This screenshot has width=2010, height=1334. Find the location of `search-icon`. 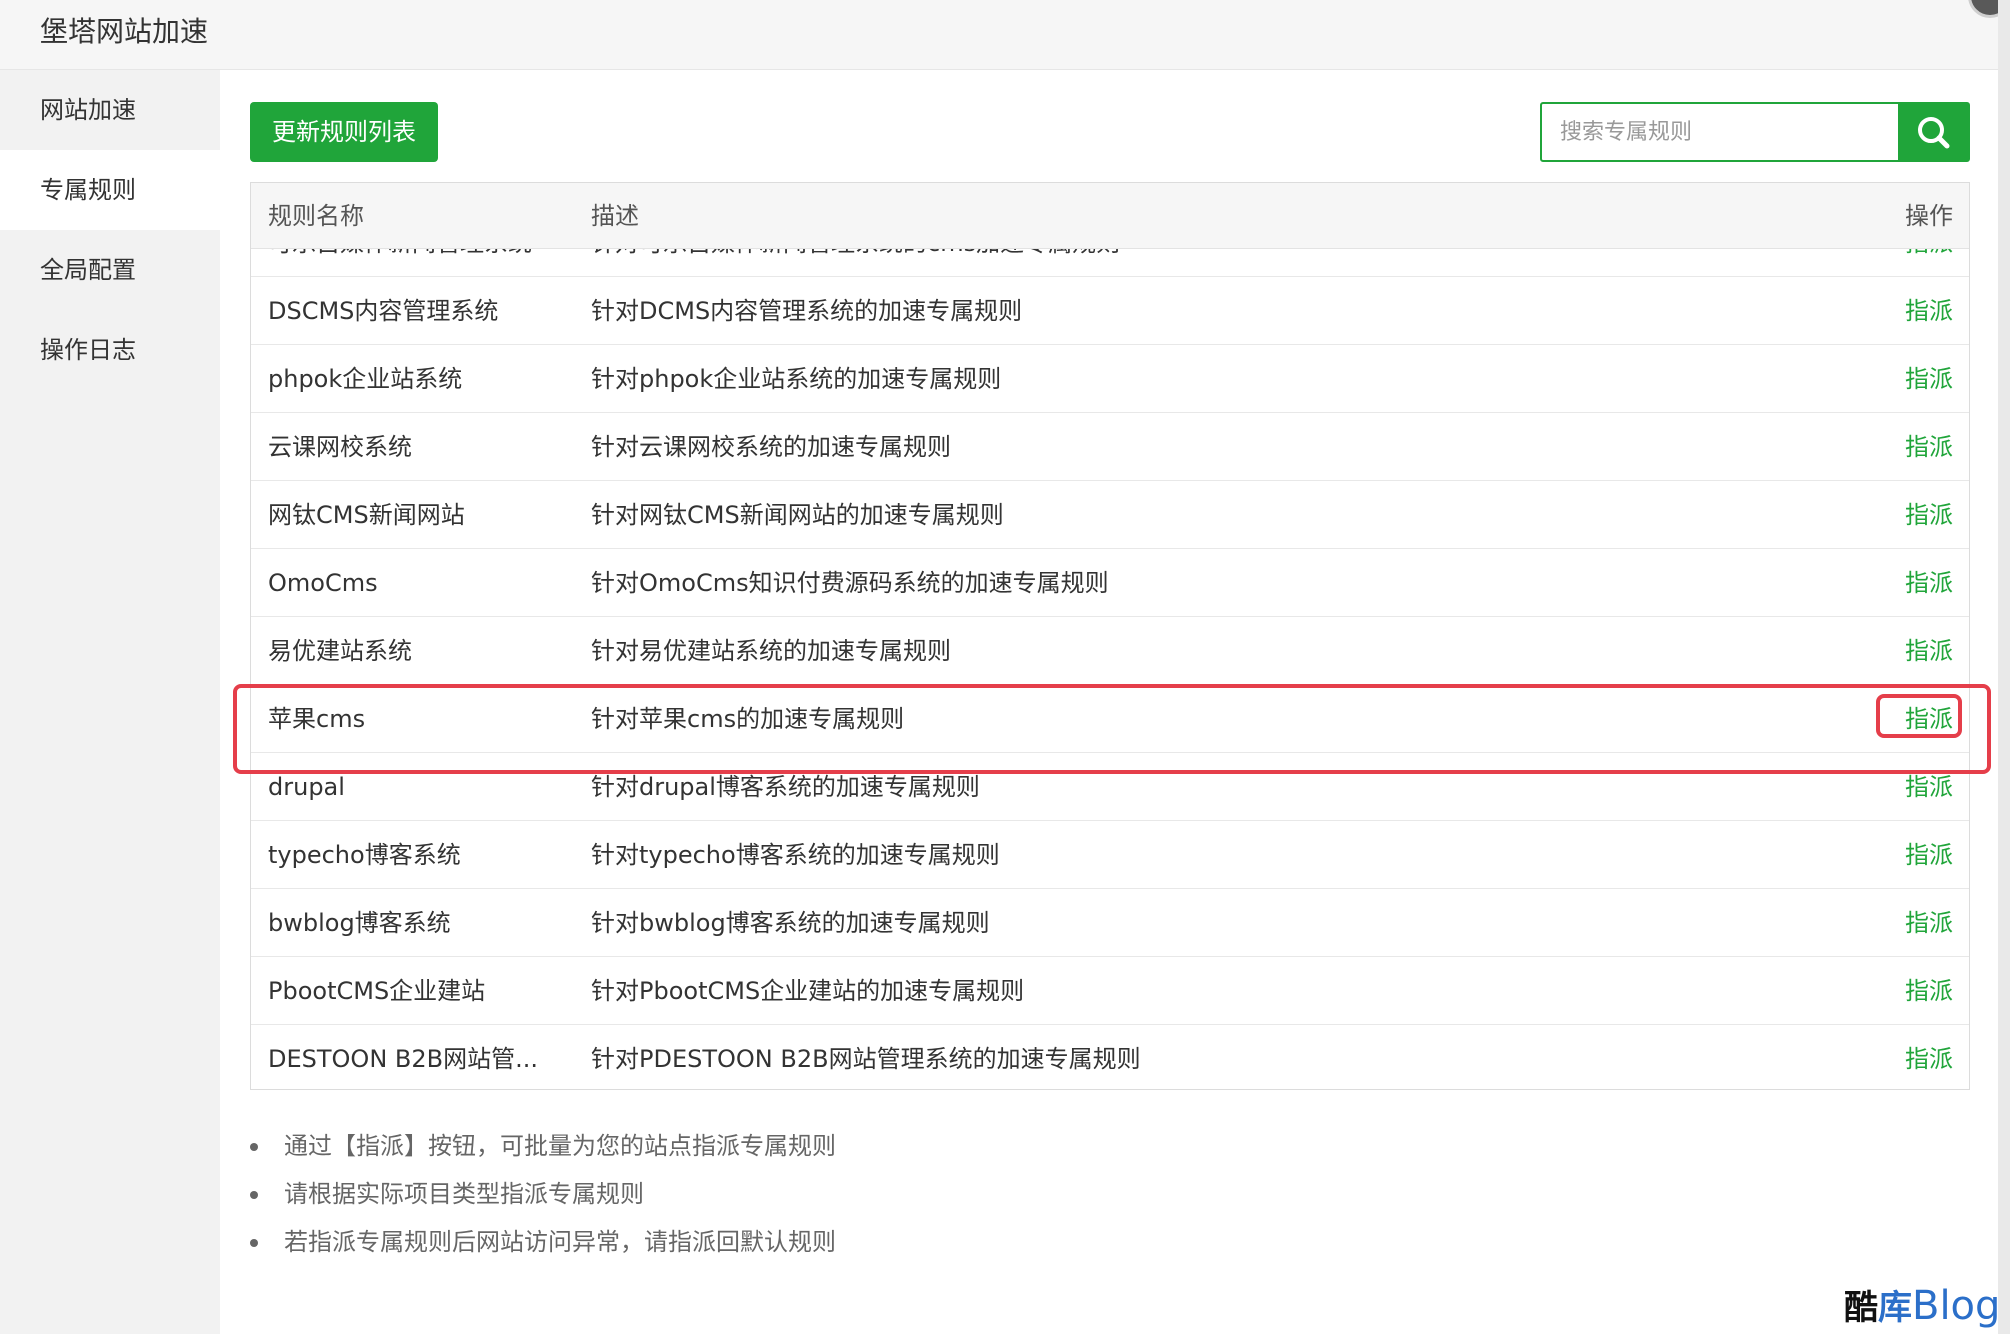

search-icon is located at coordinates (1934, 133).